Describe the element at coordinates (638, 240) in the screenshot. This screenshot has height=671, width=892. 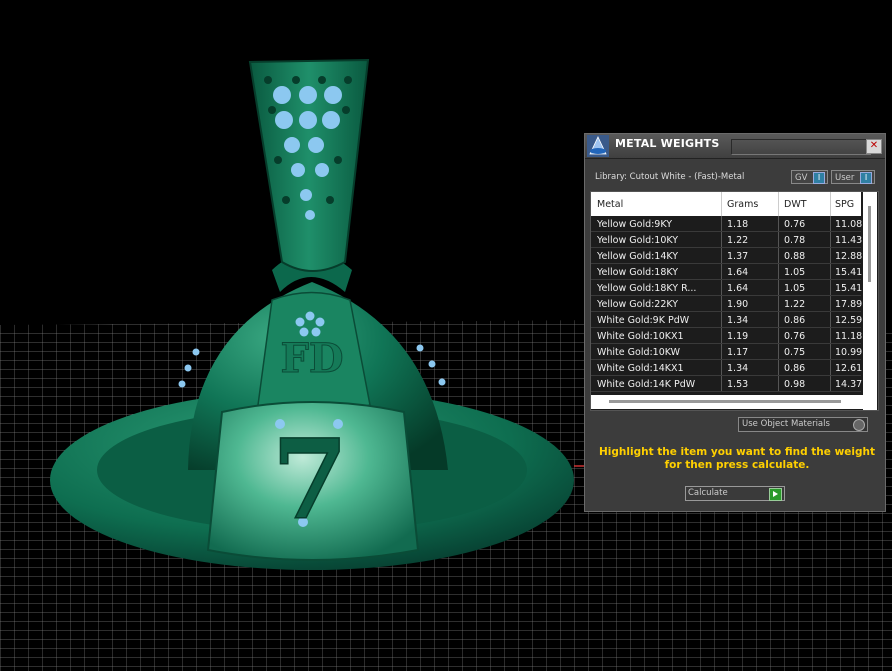
I see `cell-metal: Yellow Gold:10KY` at that location.